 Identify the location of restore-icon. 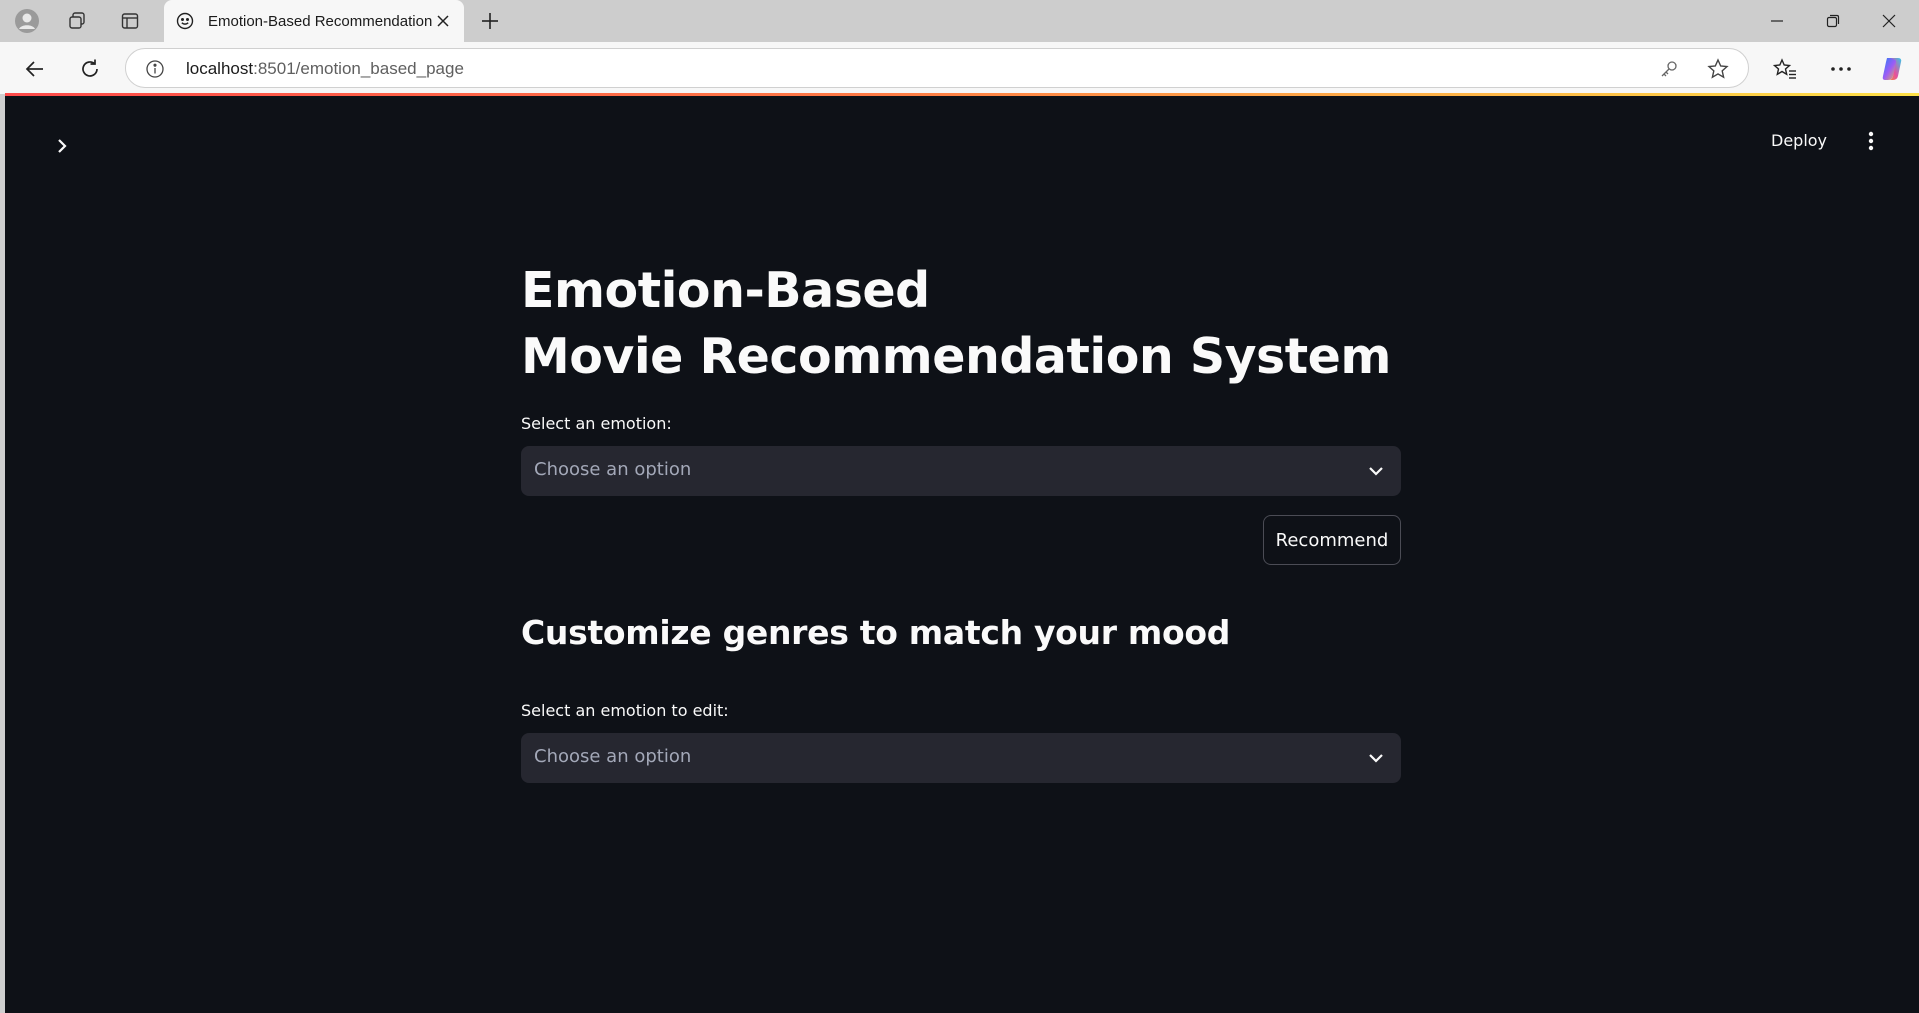
(1833, 21).